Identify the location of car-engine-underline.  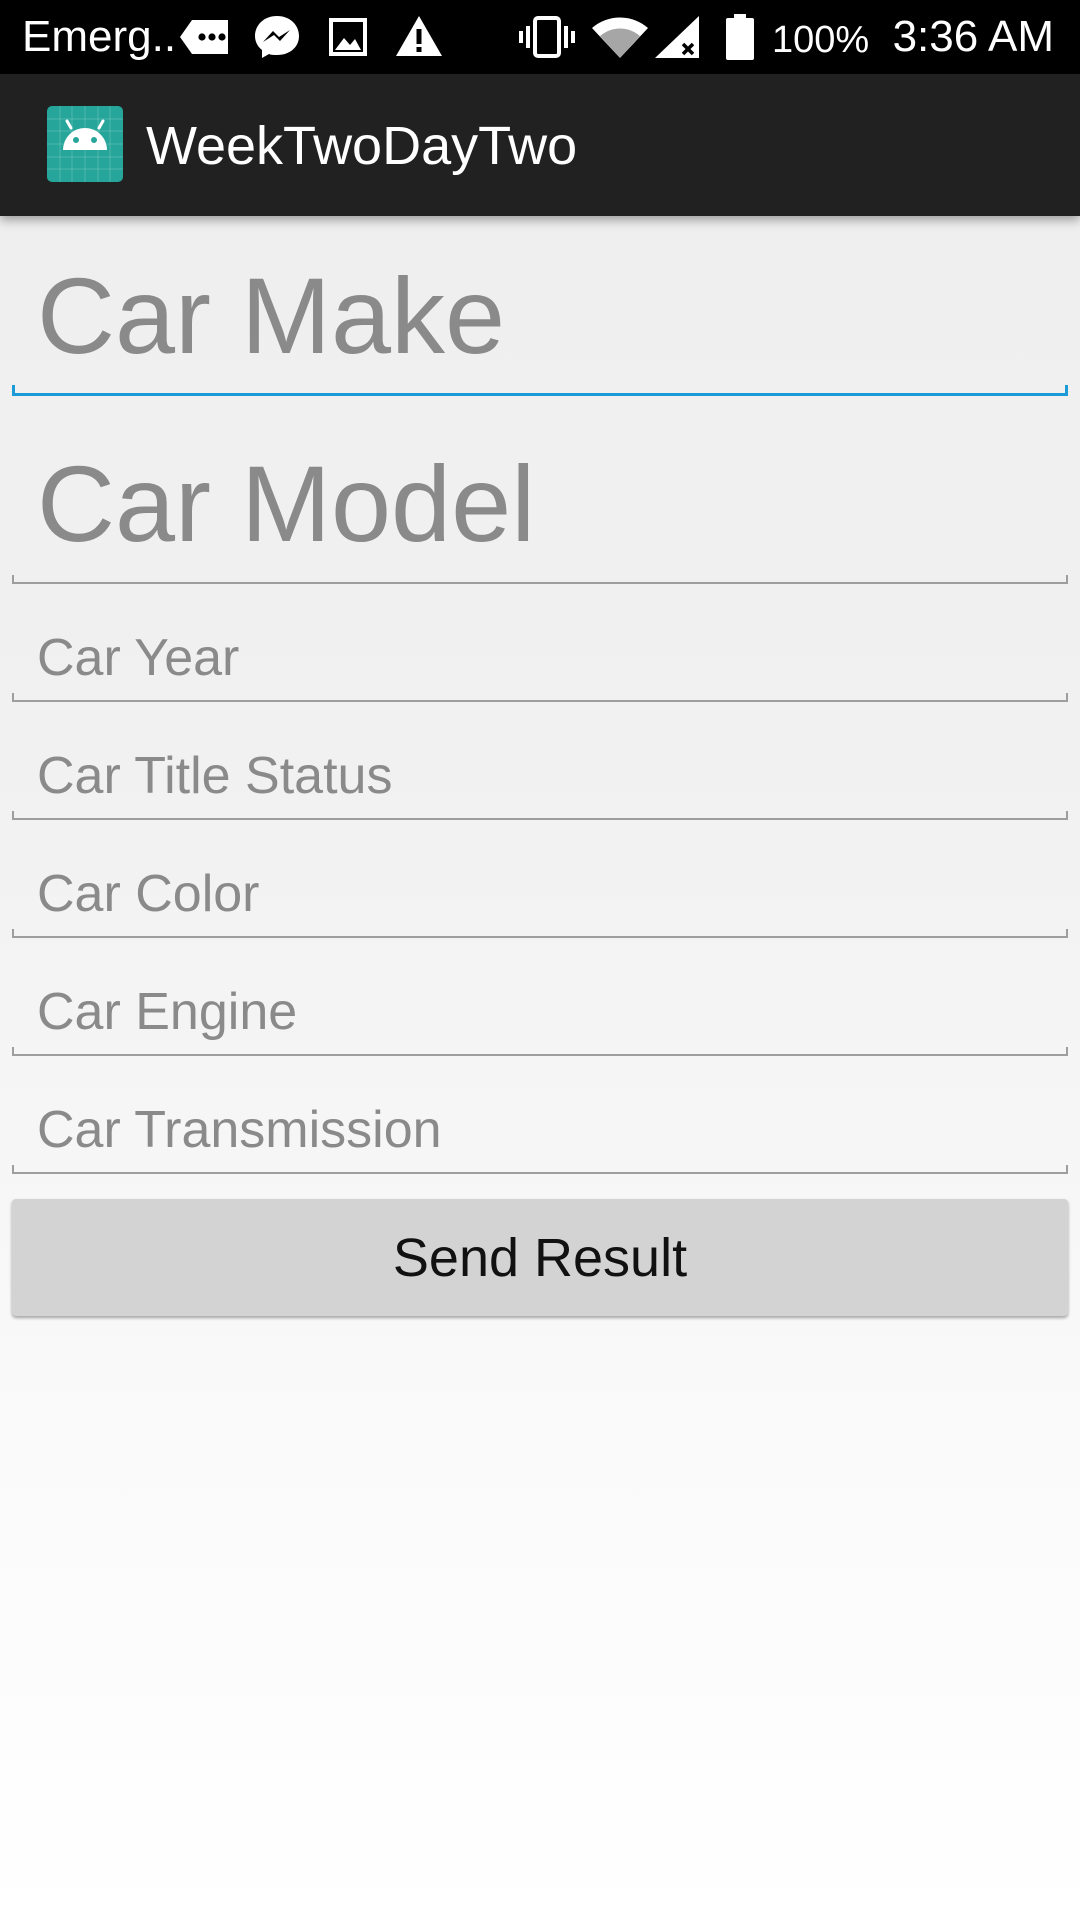
(540, 1051).